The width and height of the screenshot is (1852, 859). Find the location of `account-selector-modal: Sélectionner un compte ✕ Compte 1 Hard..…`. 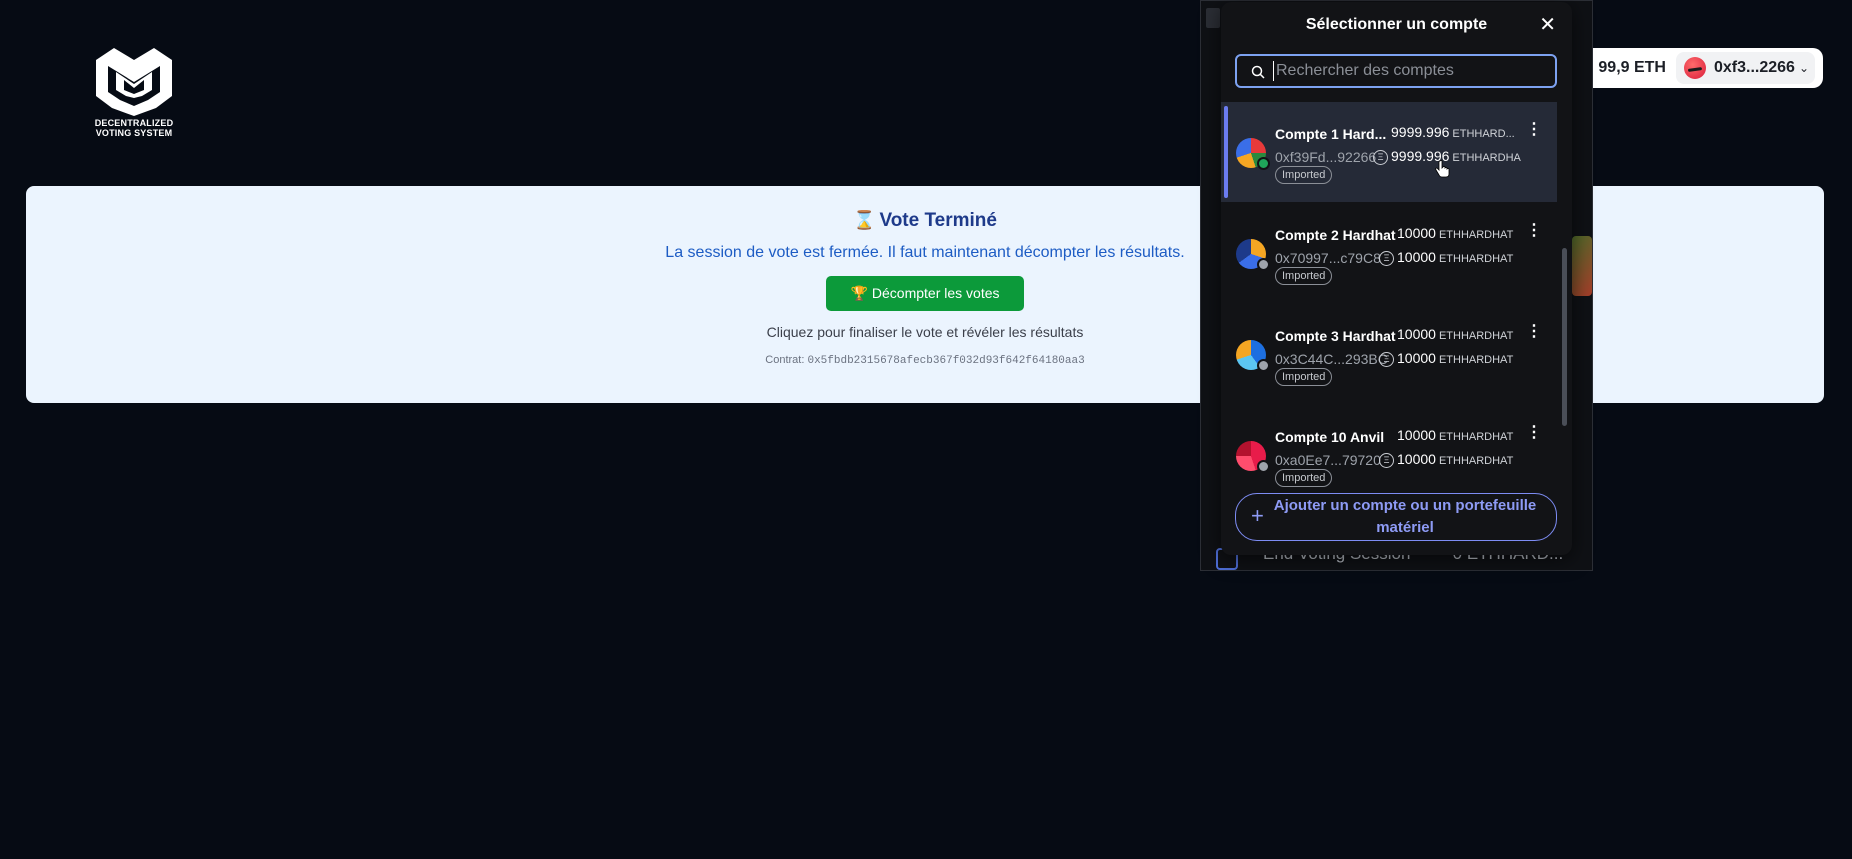

account-selector-modal: Sélectionner un compte ✕ Compte 1 Hard..… is located at coordinates (1396, 278).